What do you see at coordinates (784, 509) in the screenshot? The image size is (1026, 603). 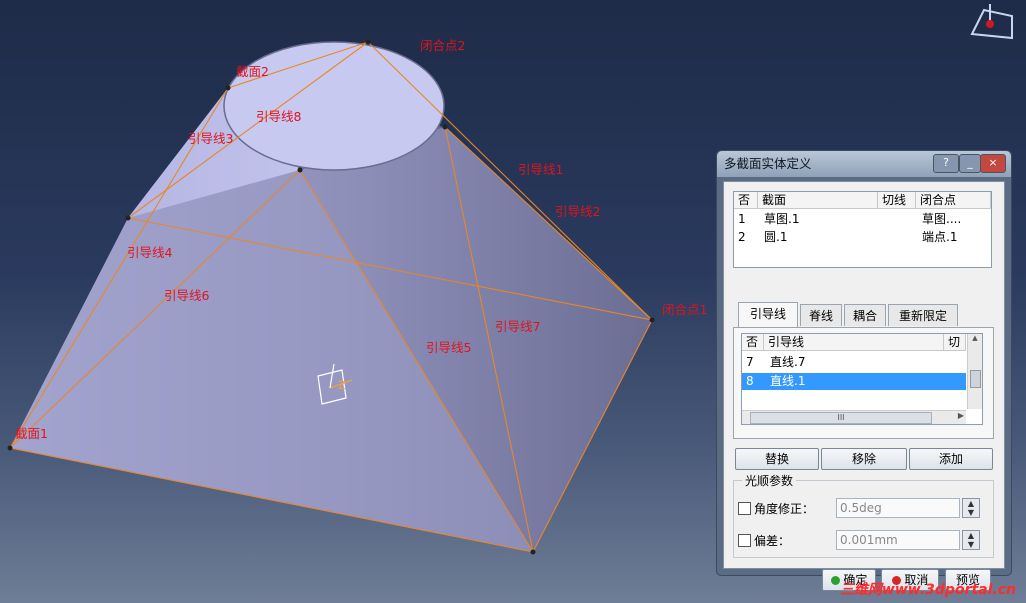 I see `angle-correction-label: 角度修正：` at bounding box center [784, 509].